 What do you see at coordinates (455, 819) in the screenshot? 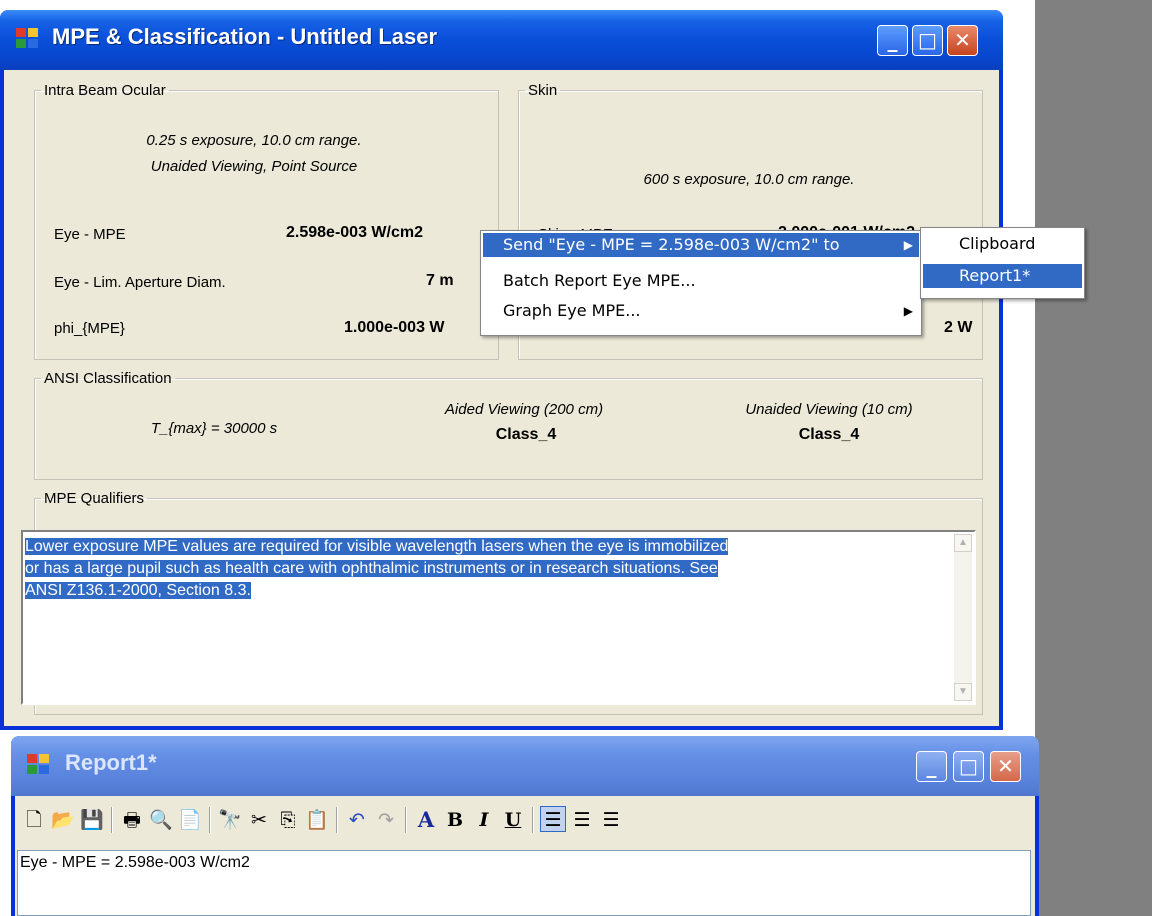
I see `bold-icon: B` at bounding box center [455, 819].